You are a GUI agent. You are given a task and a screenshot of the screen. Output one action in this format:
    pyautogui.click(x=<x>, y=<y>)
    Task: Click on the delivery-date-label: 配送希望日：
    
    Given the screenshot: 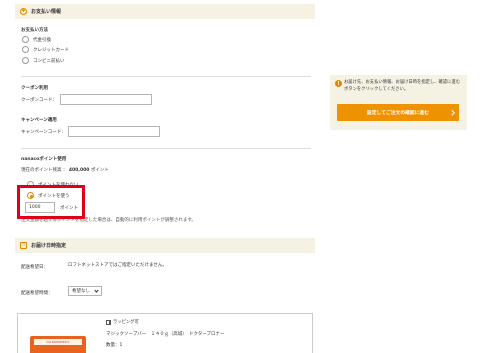 What is the action you would take?
    pyautogui.click(x=34, y=267)
    